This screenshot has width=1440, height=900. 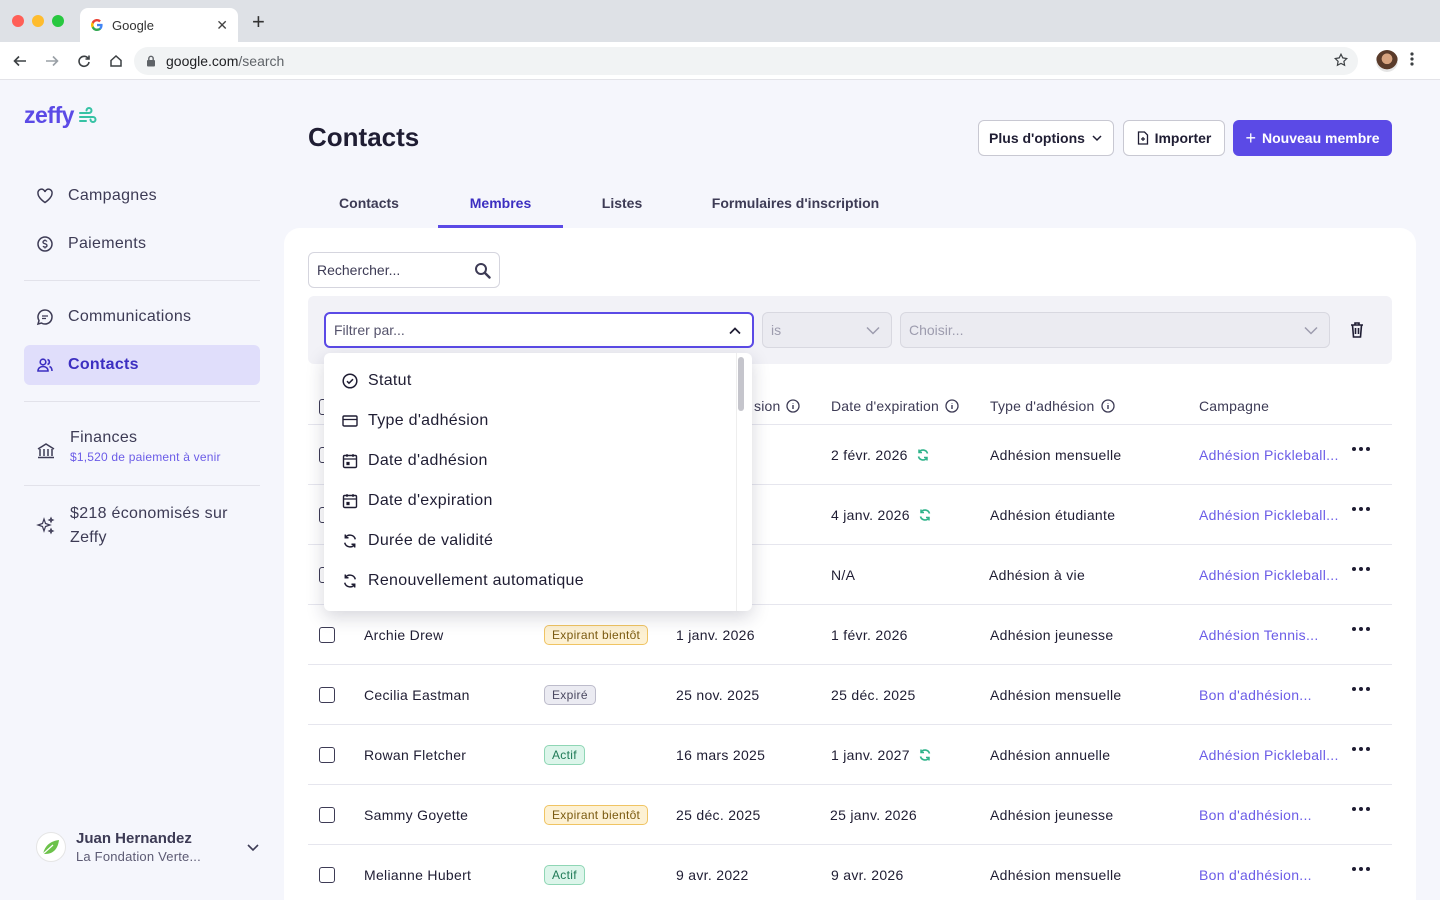 What do you see at coordinates (142, 244) in the screenshot?
I see `sidebar-item-paiements: Paiements` at bounding box center [142, 244].